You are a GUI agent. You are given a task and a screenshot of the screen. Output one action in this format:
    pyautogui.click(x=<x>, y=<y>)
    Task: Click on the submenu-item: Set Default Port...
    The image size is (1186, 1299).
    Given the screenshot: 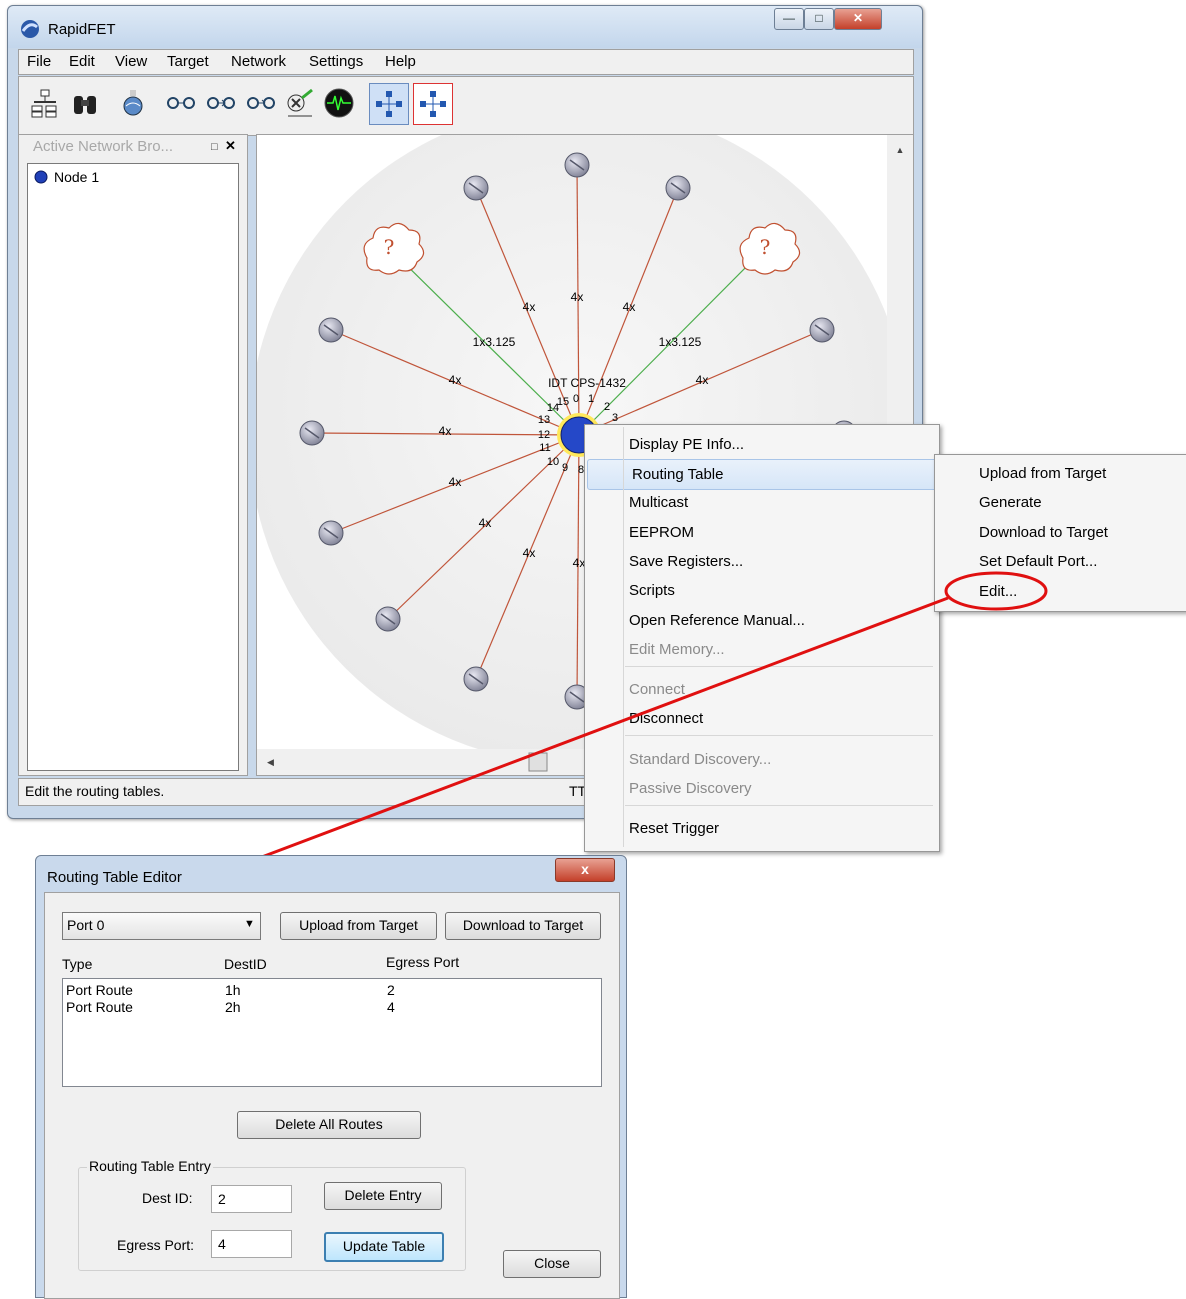 What is the action you would take?
    pyautogui.click(x=1060, y=561)
    